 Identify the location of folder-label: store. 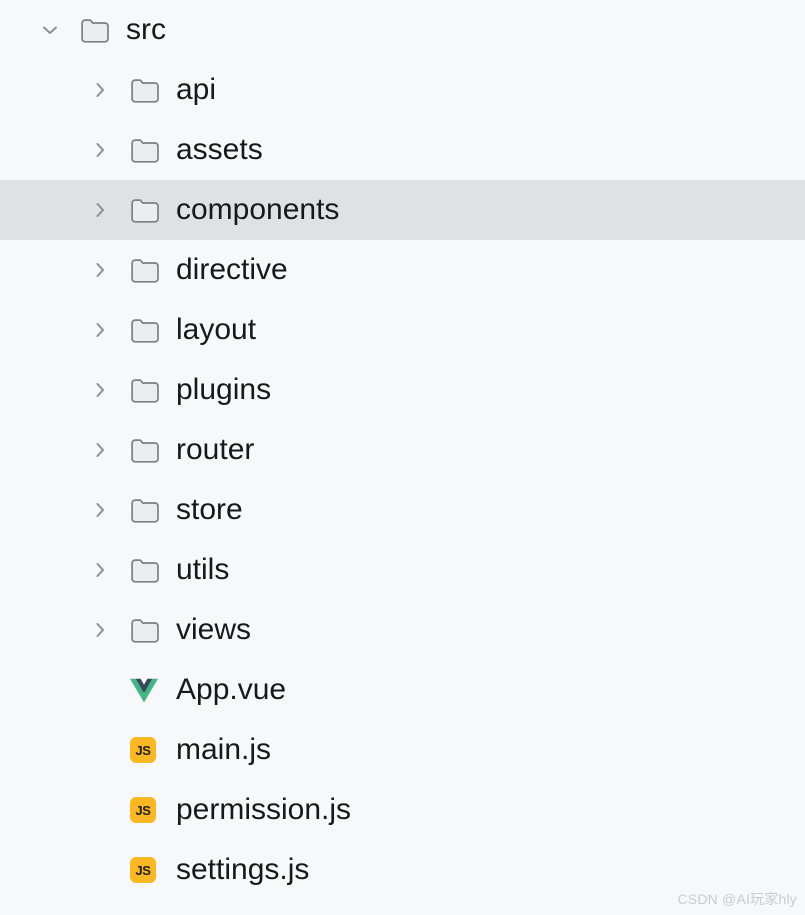
(209, 509).